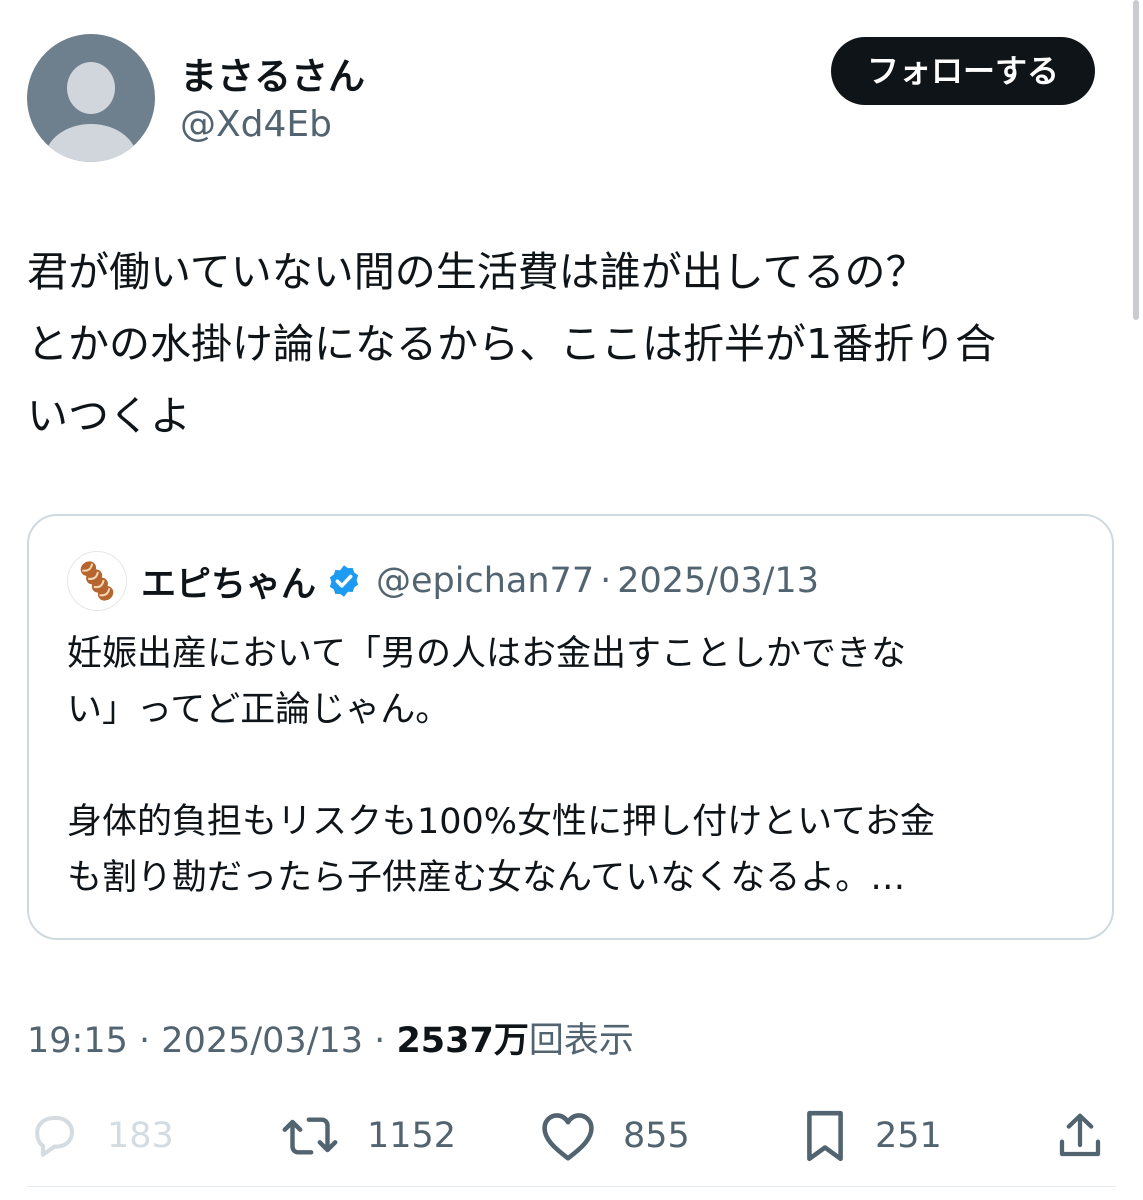  Describe the element at coordinates (344, 581) in the screenshot. I see `verified-badge-icon` at that location.